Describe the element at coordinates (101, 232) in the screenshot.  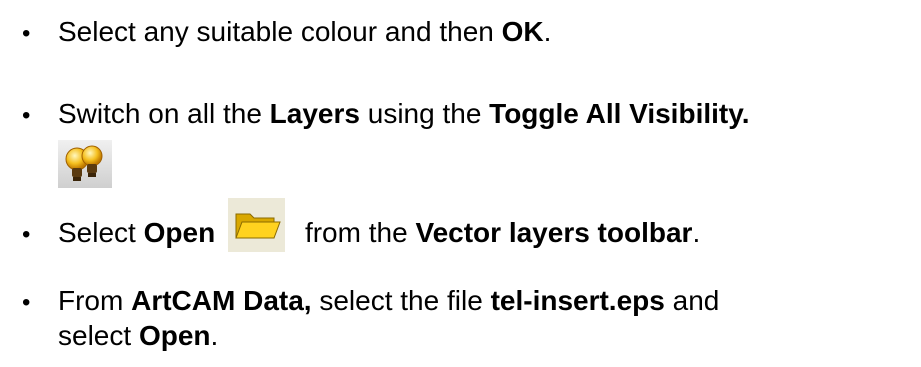
I see `step-3-prefix: Select` at that location.